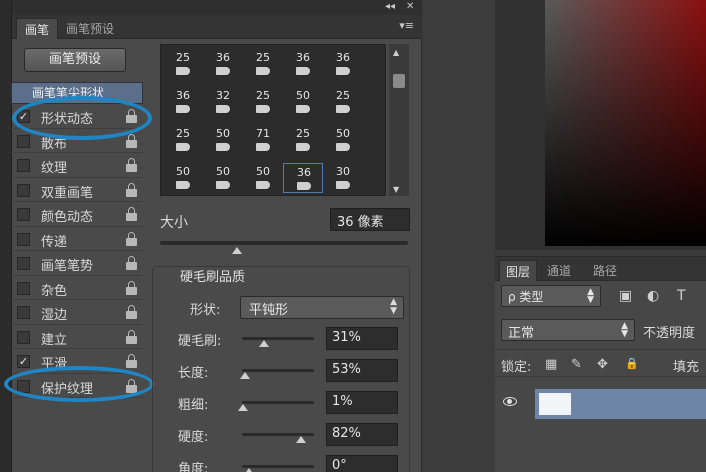 This screenshot has width=706, height=472. What do you see at coordinates (551, 364) in the screenshot?
I see `lock-transparency-icon: ▦` at bounding box center [551, 364].